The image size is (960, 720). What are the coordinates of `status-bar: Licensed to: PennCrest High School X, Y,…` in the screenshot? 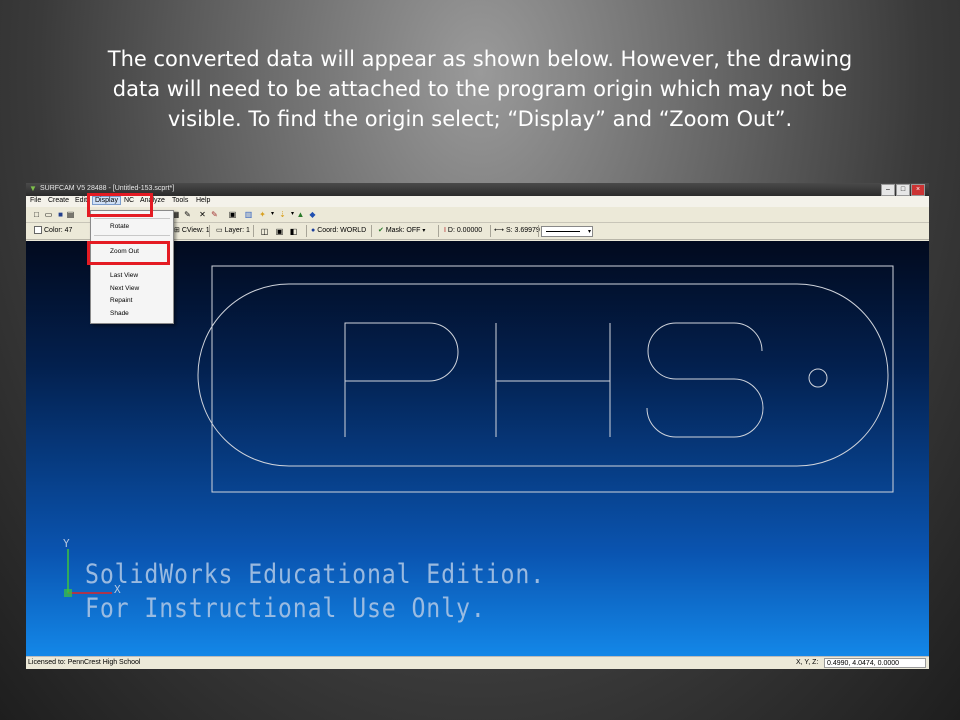 It's located at (477, 662).